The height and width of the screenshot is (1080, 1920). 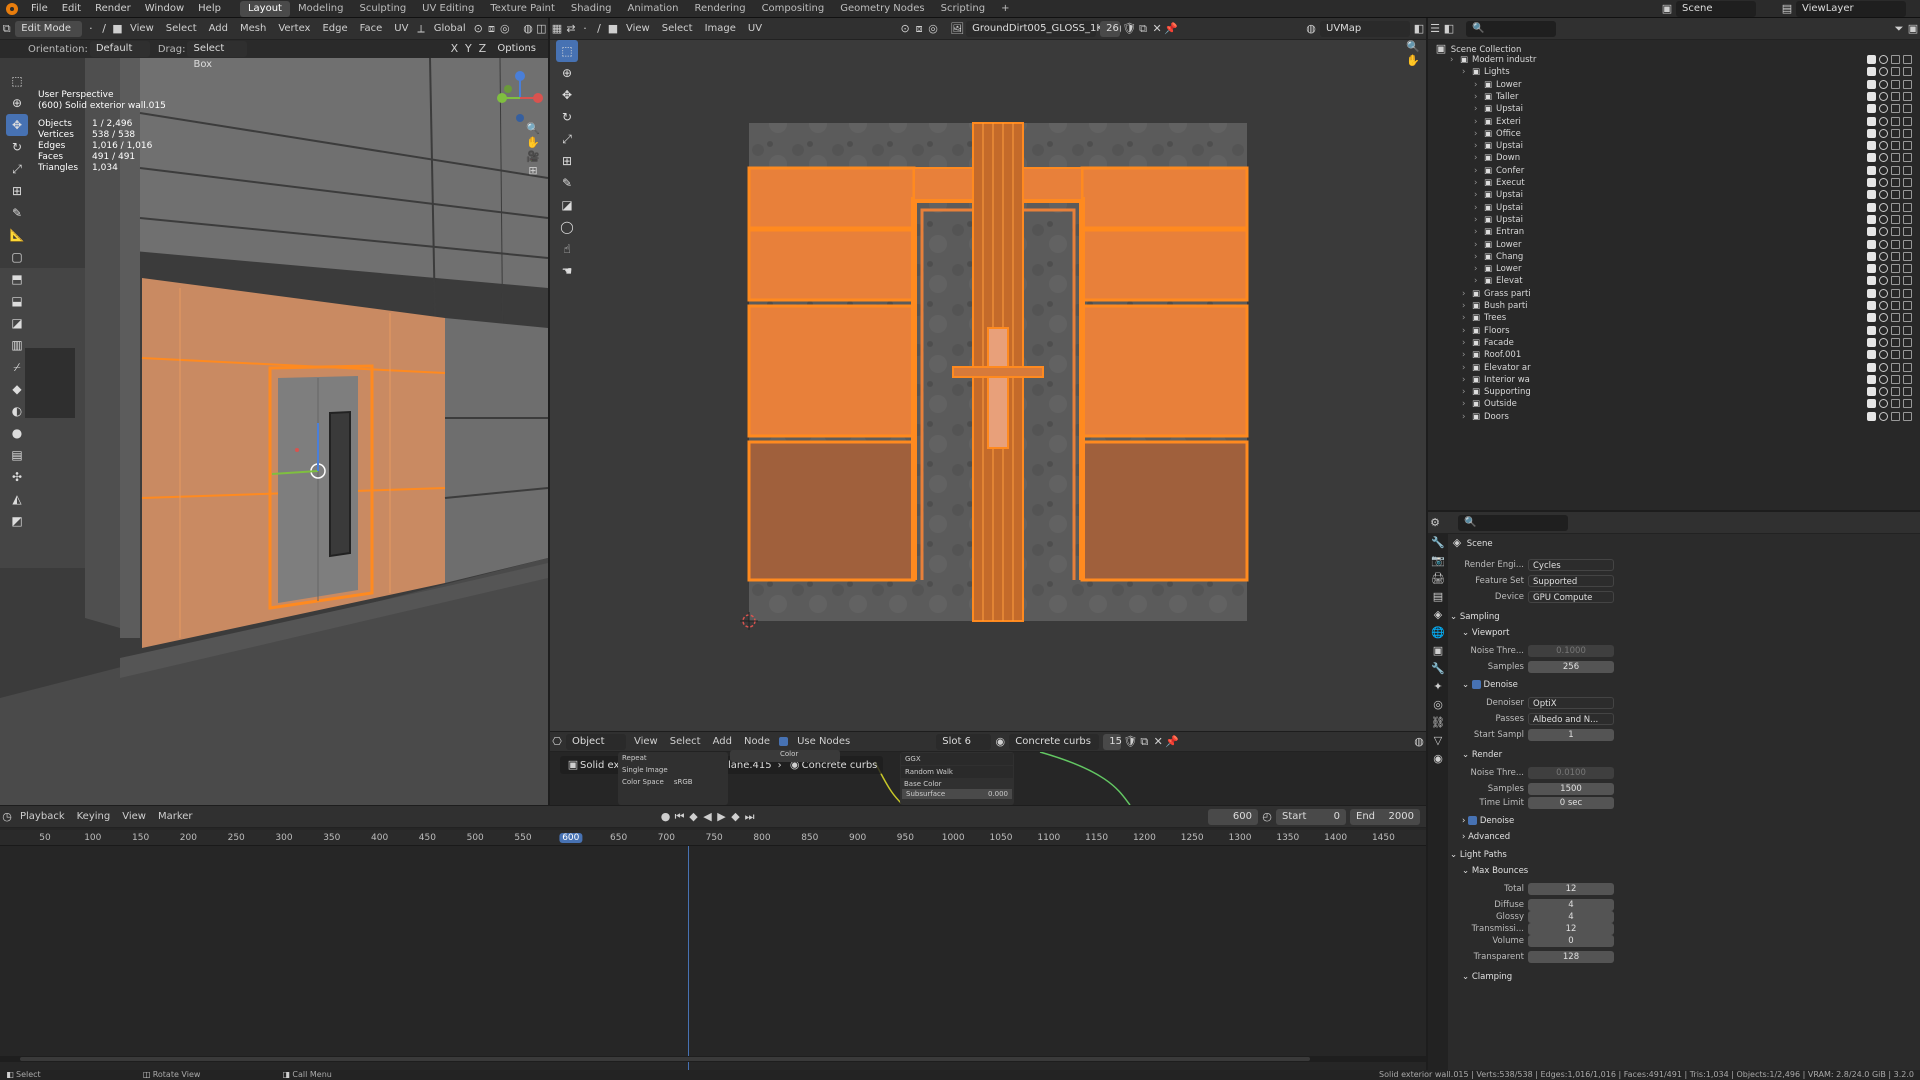 What do you see at coordinates (17, 477) in the screenshot?
I see `shrink-fatten-tool: ✣` at bounding box center [17, 477].